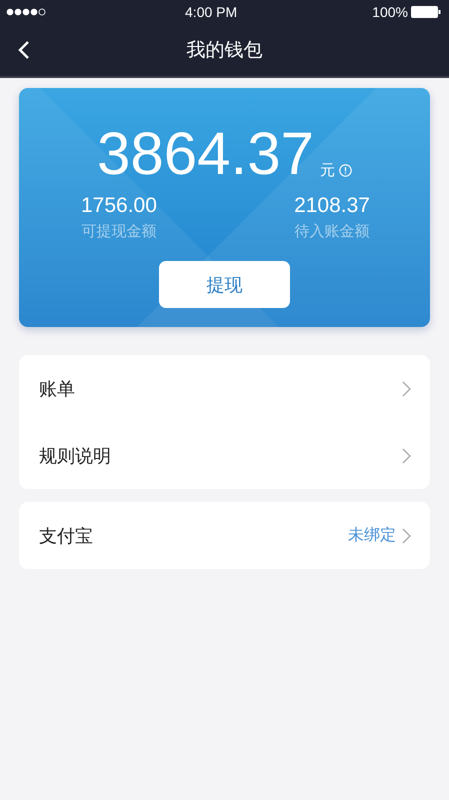  I want to click on stat-label: 待入账金额, so click(332, 231).